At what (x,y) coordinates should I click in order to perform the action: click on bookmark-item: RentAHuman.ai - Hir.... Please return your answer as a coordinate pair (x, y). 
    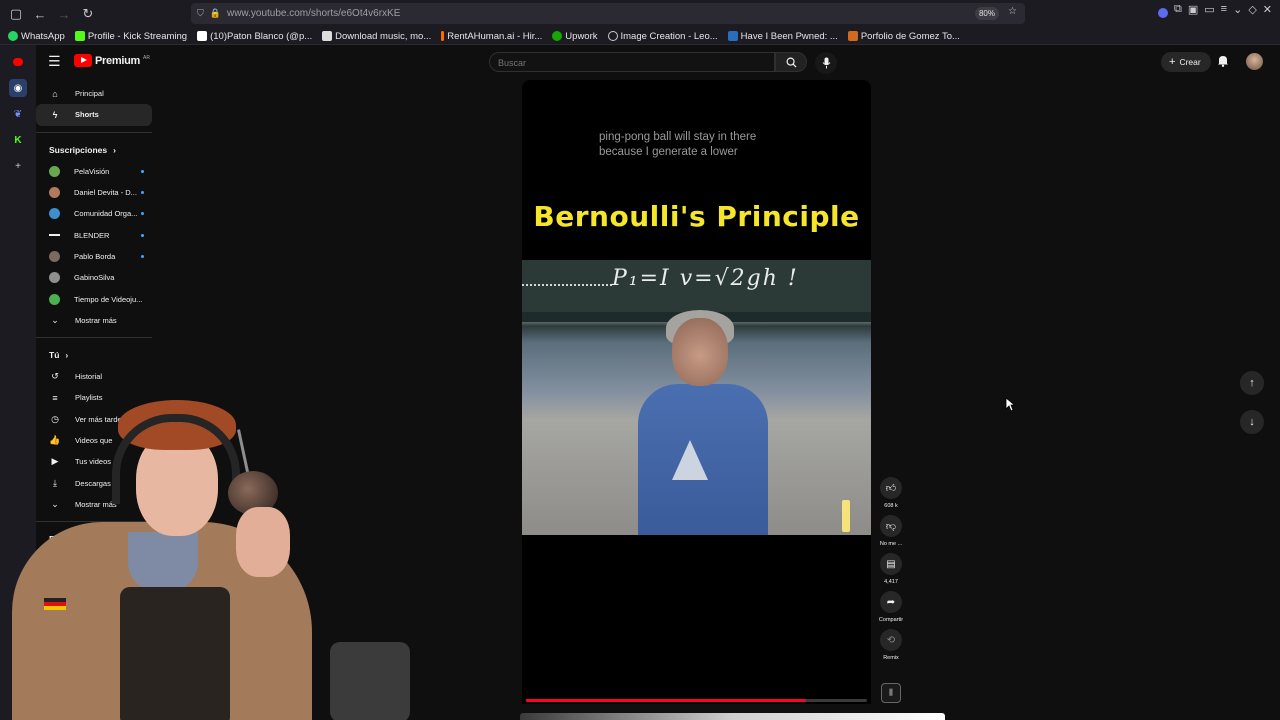
    Looking at the image, I should click on (491, 36).